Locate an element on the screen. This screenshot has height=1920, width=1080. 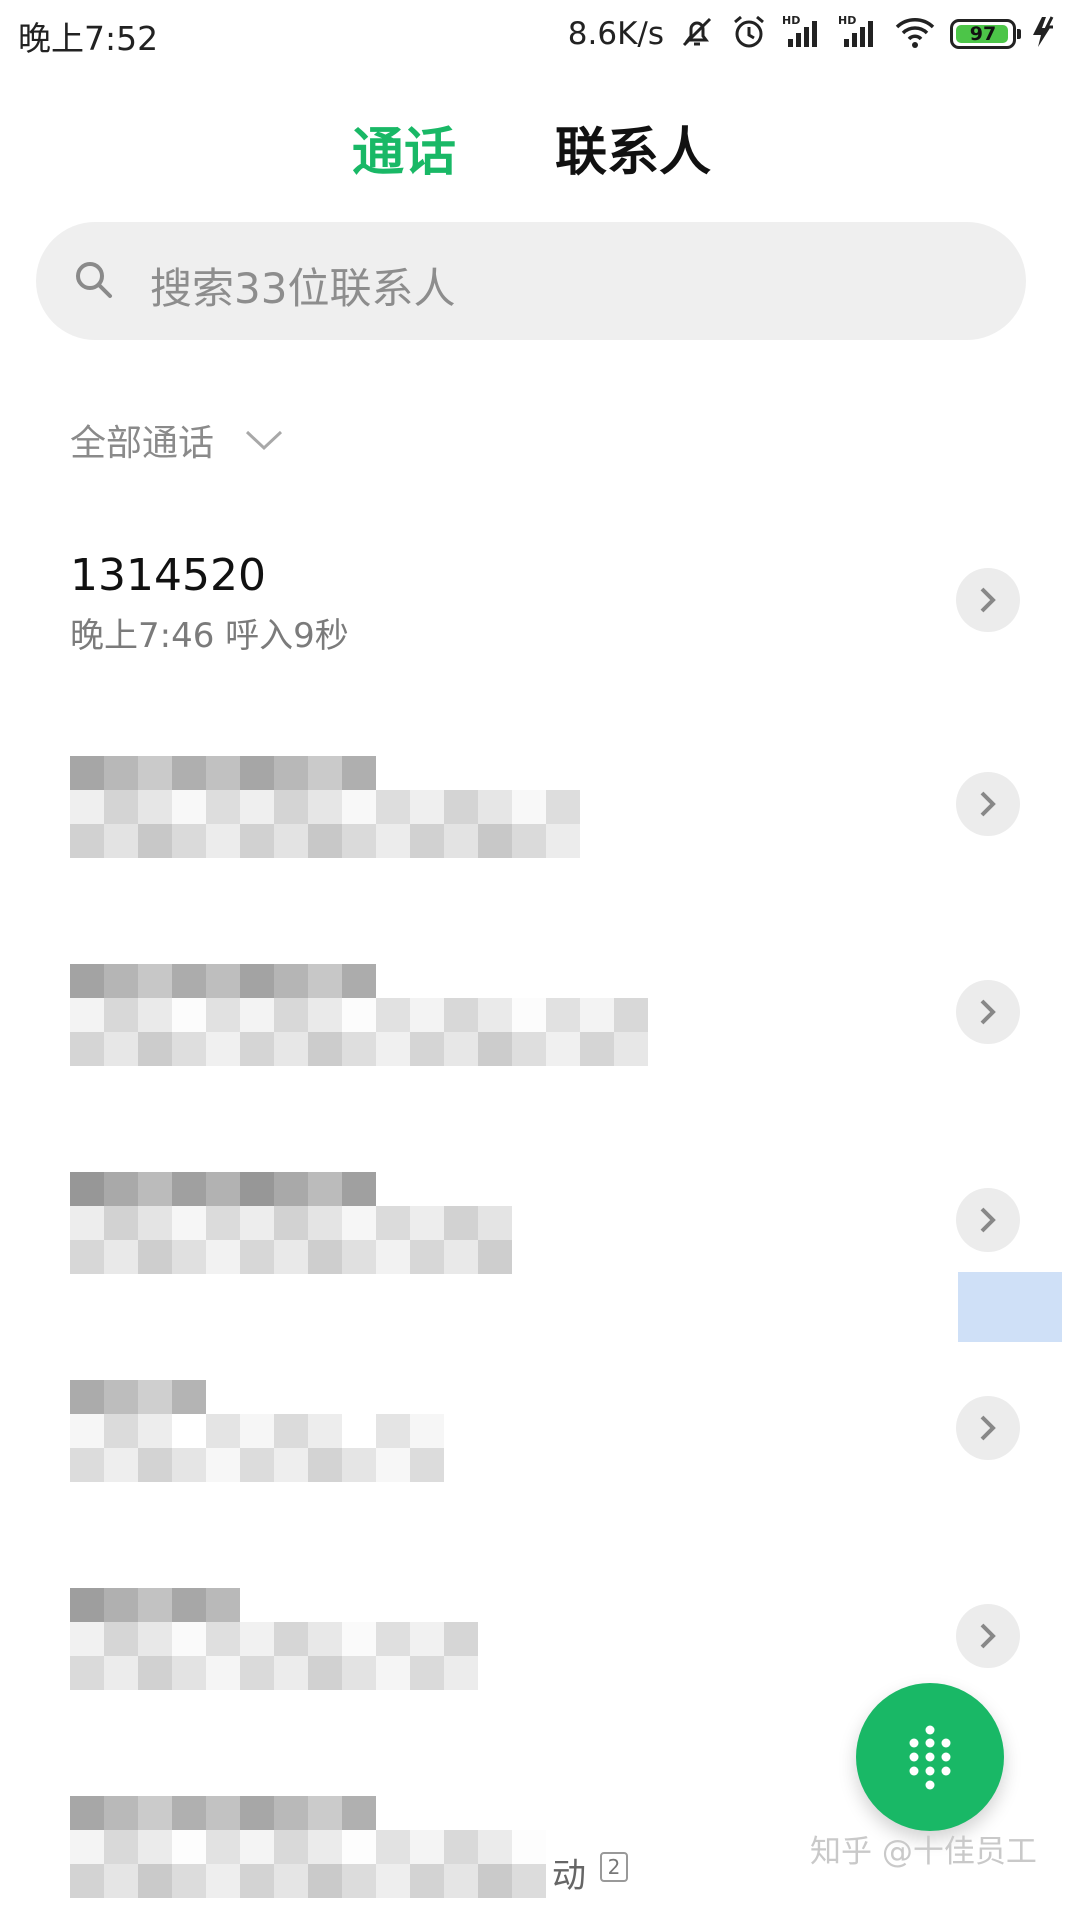
search-placeholder: 搜索33位联系人 is located at coordinates (303, 288).